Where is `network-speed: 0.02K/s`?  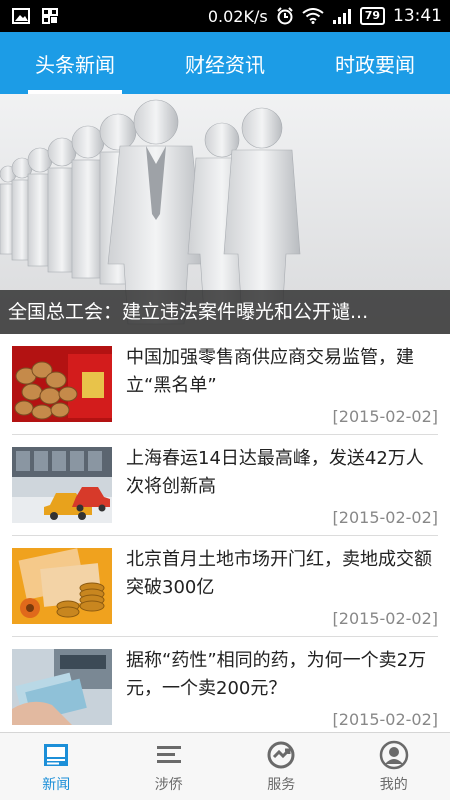 network-speed: 0.02K/s is located at coordinates (237, 16).